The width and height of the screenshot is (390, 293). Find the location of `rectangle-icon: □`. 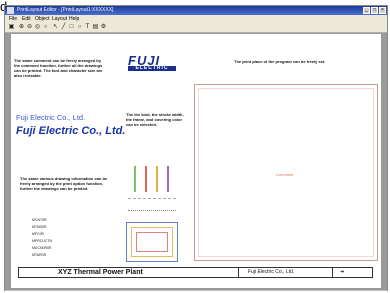

rectangle-icon: □ is located at coordinates (71, 27).